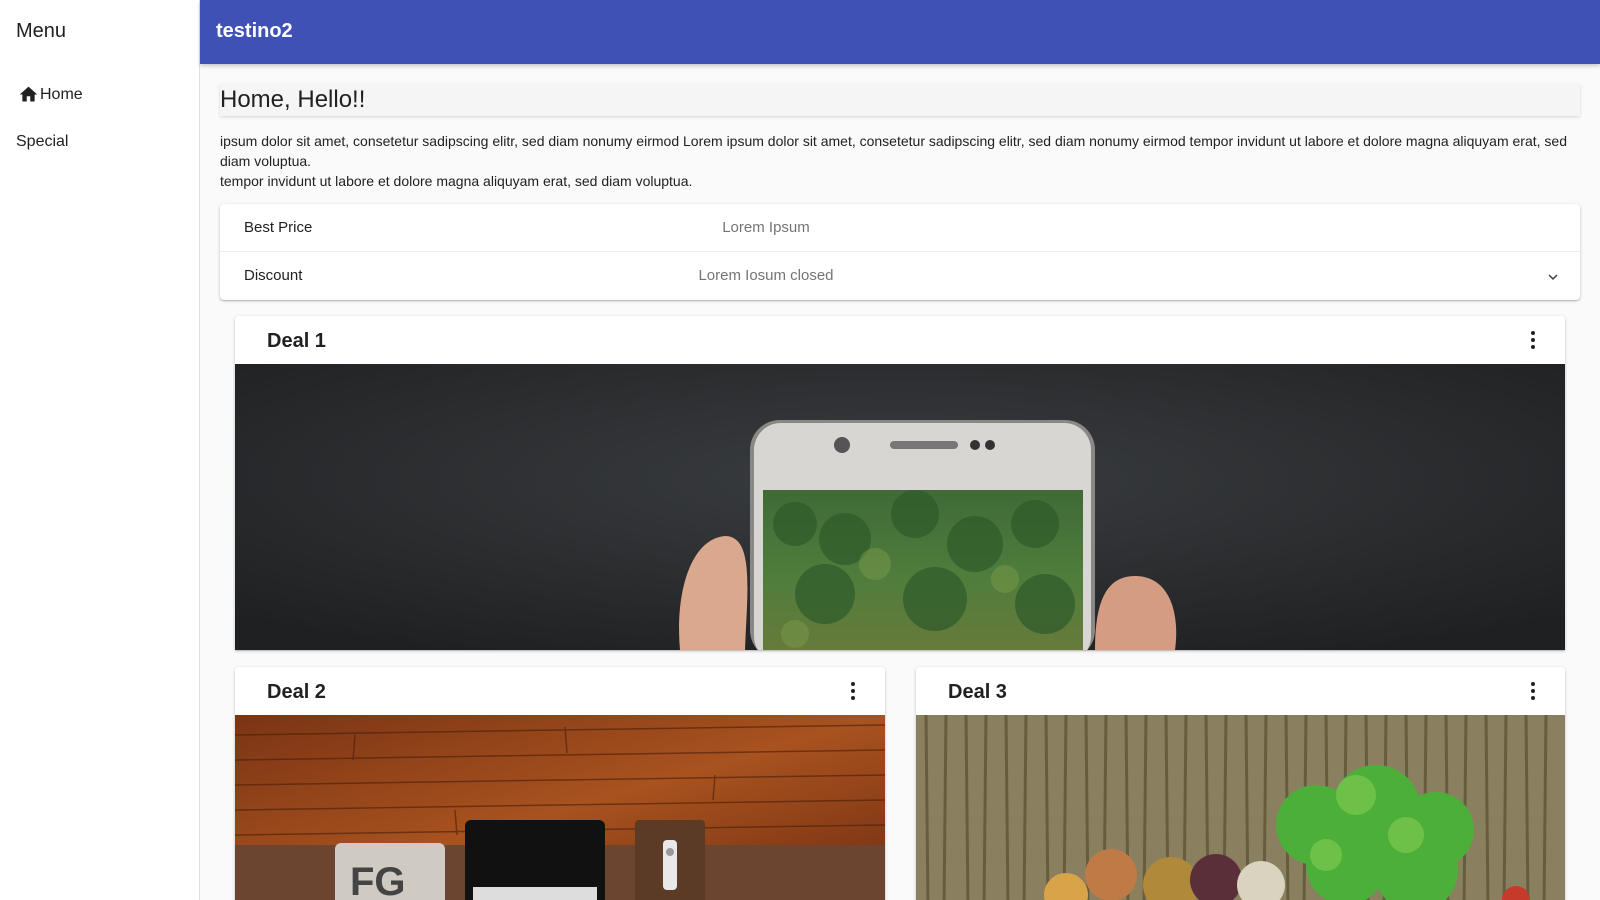  Describe the element at coordinates (273, 275) in the screenshot. I see `info-label: Discount` at that location.